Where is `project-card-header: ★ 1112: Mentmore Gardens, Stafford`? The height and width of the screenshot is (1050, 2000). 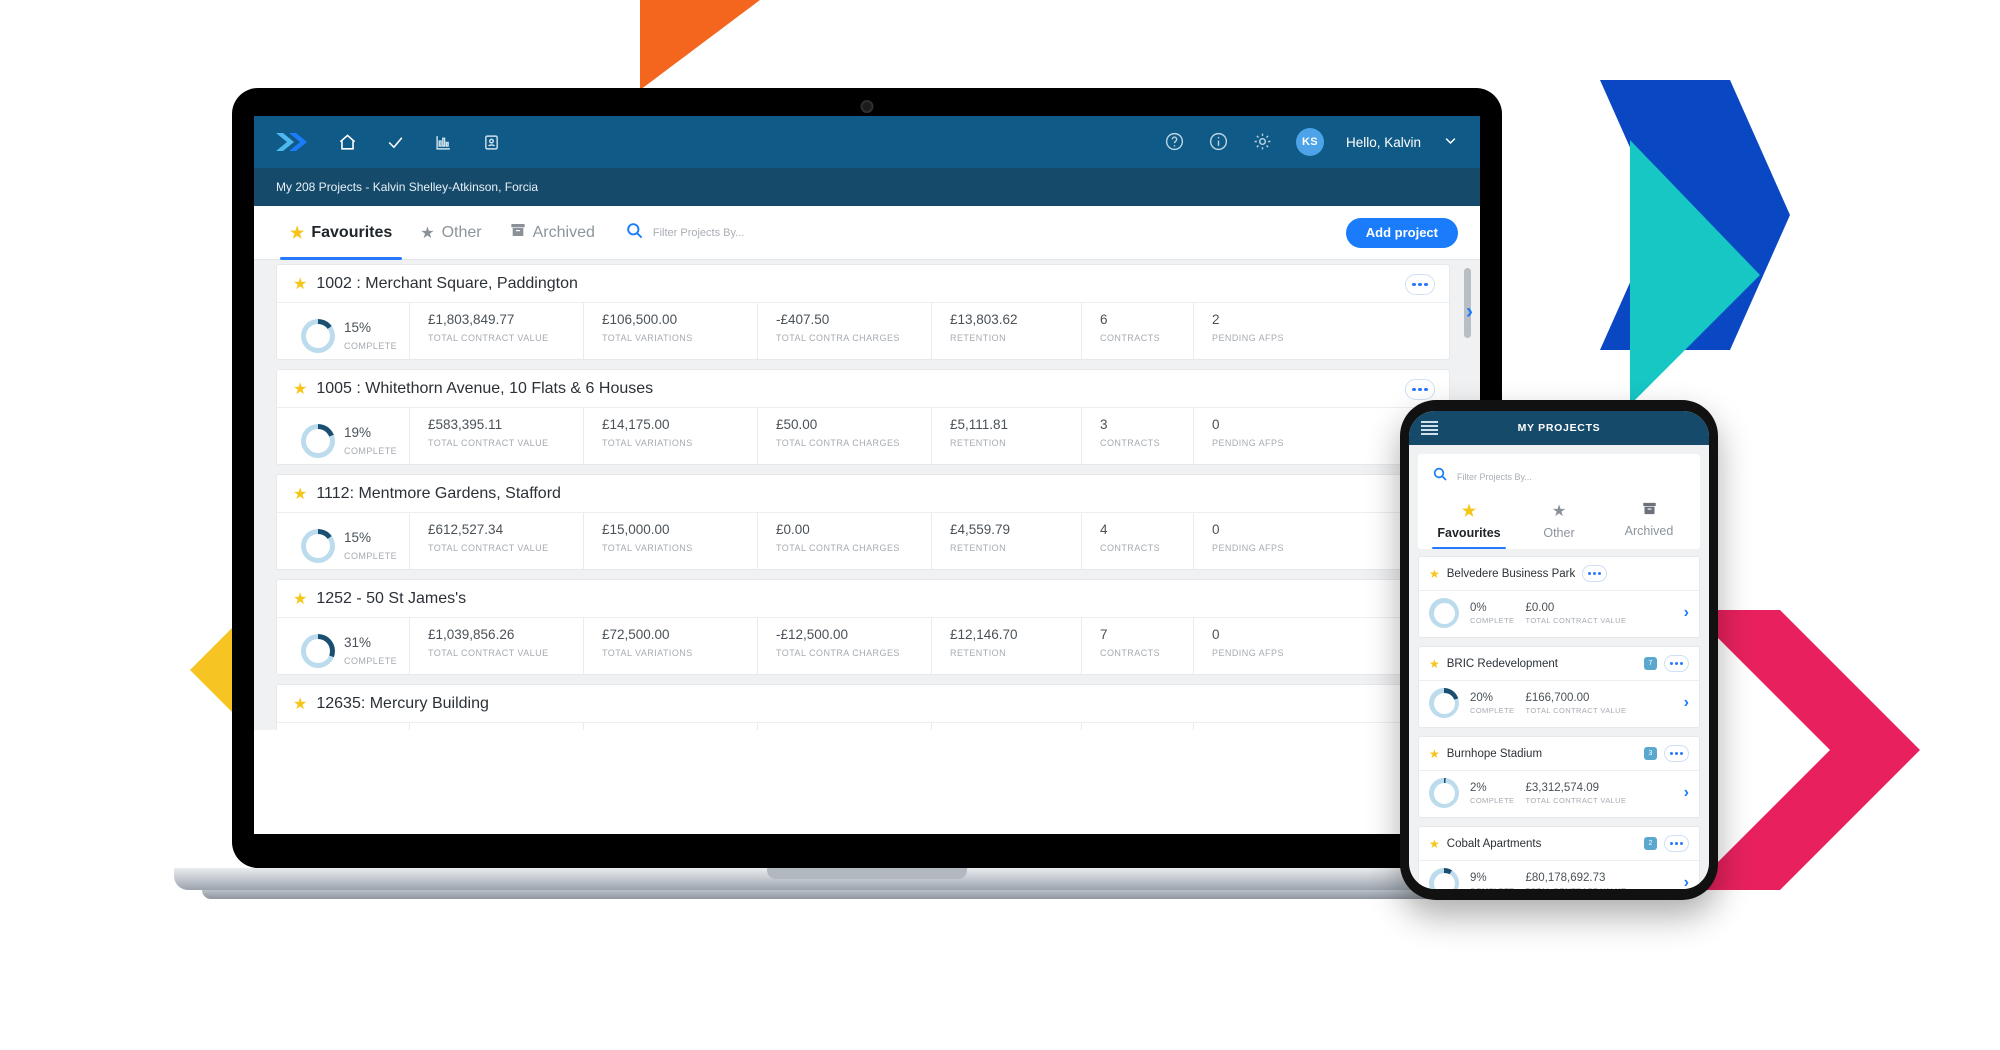 project-card-header: ★ 1112: Mentmore Gardens, Stafford is located at coordinates (863, 494).